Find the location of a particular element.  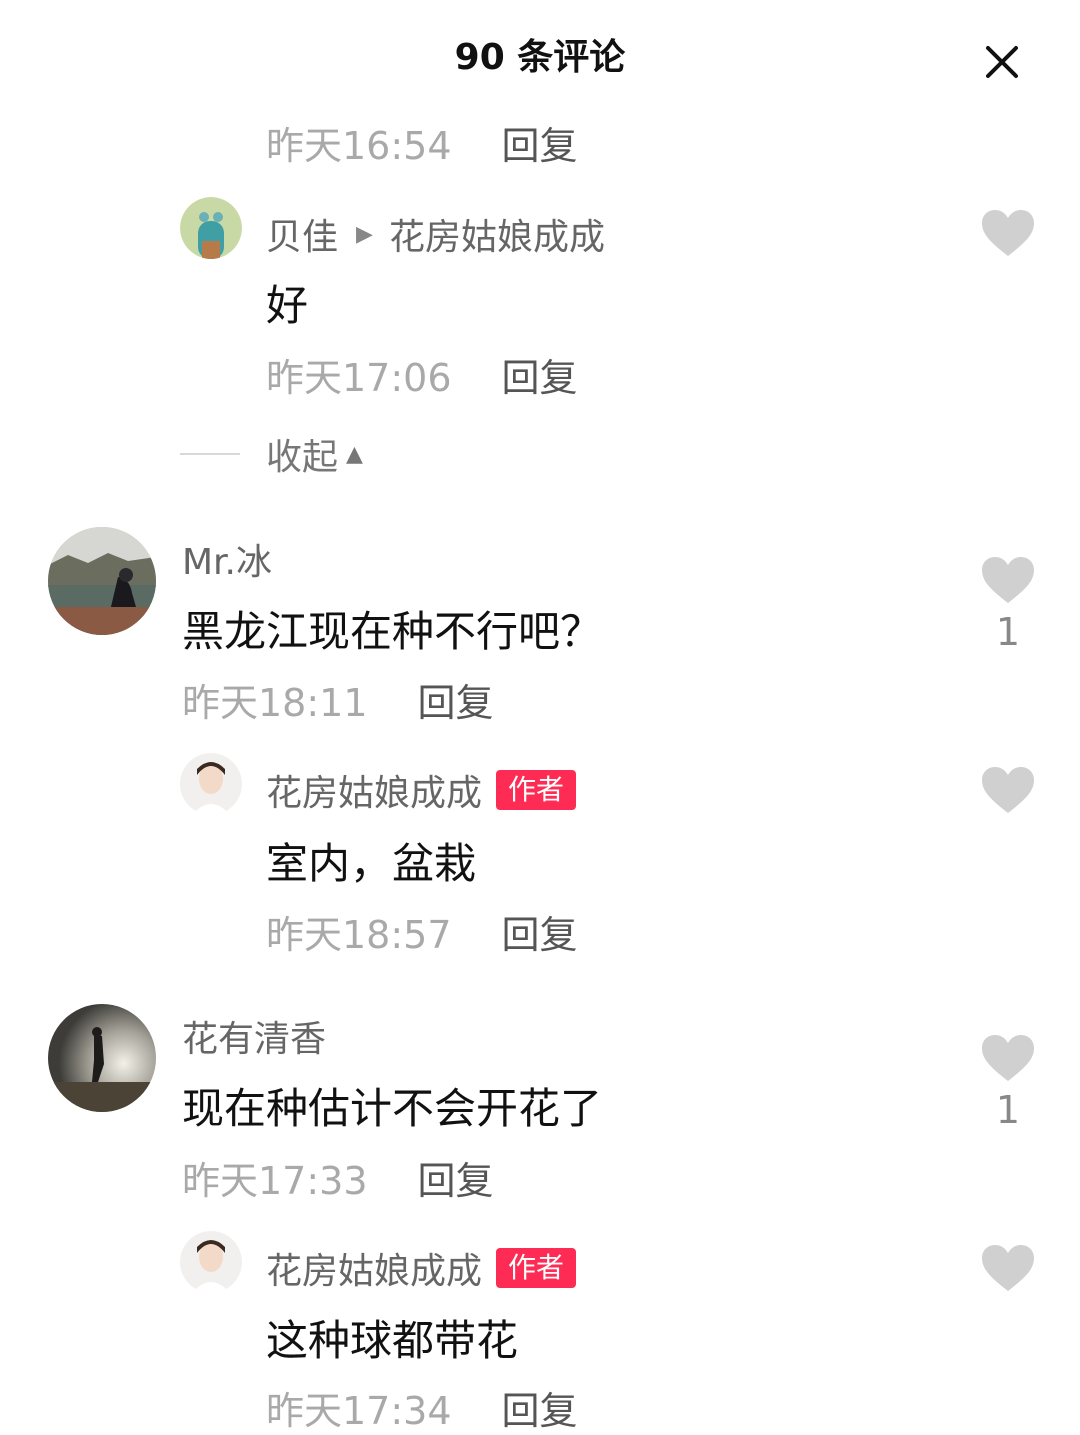

comment-text: 这种球都带花 is located at coordinates (392, 1340).